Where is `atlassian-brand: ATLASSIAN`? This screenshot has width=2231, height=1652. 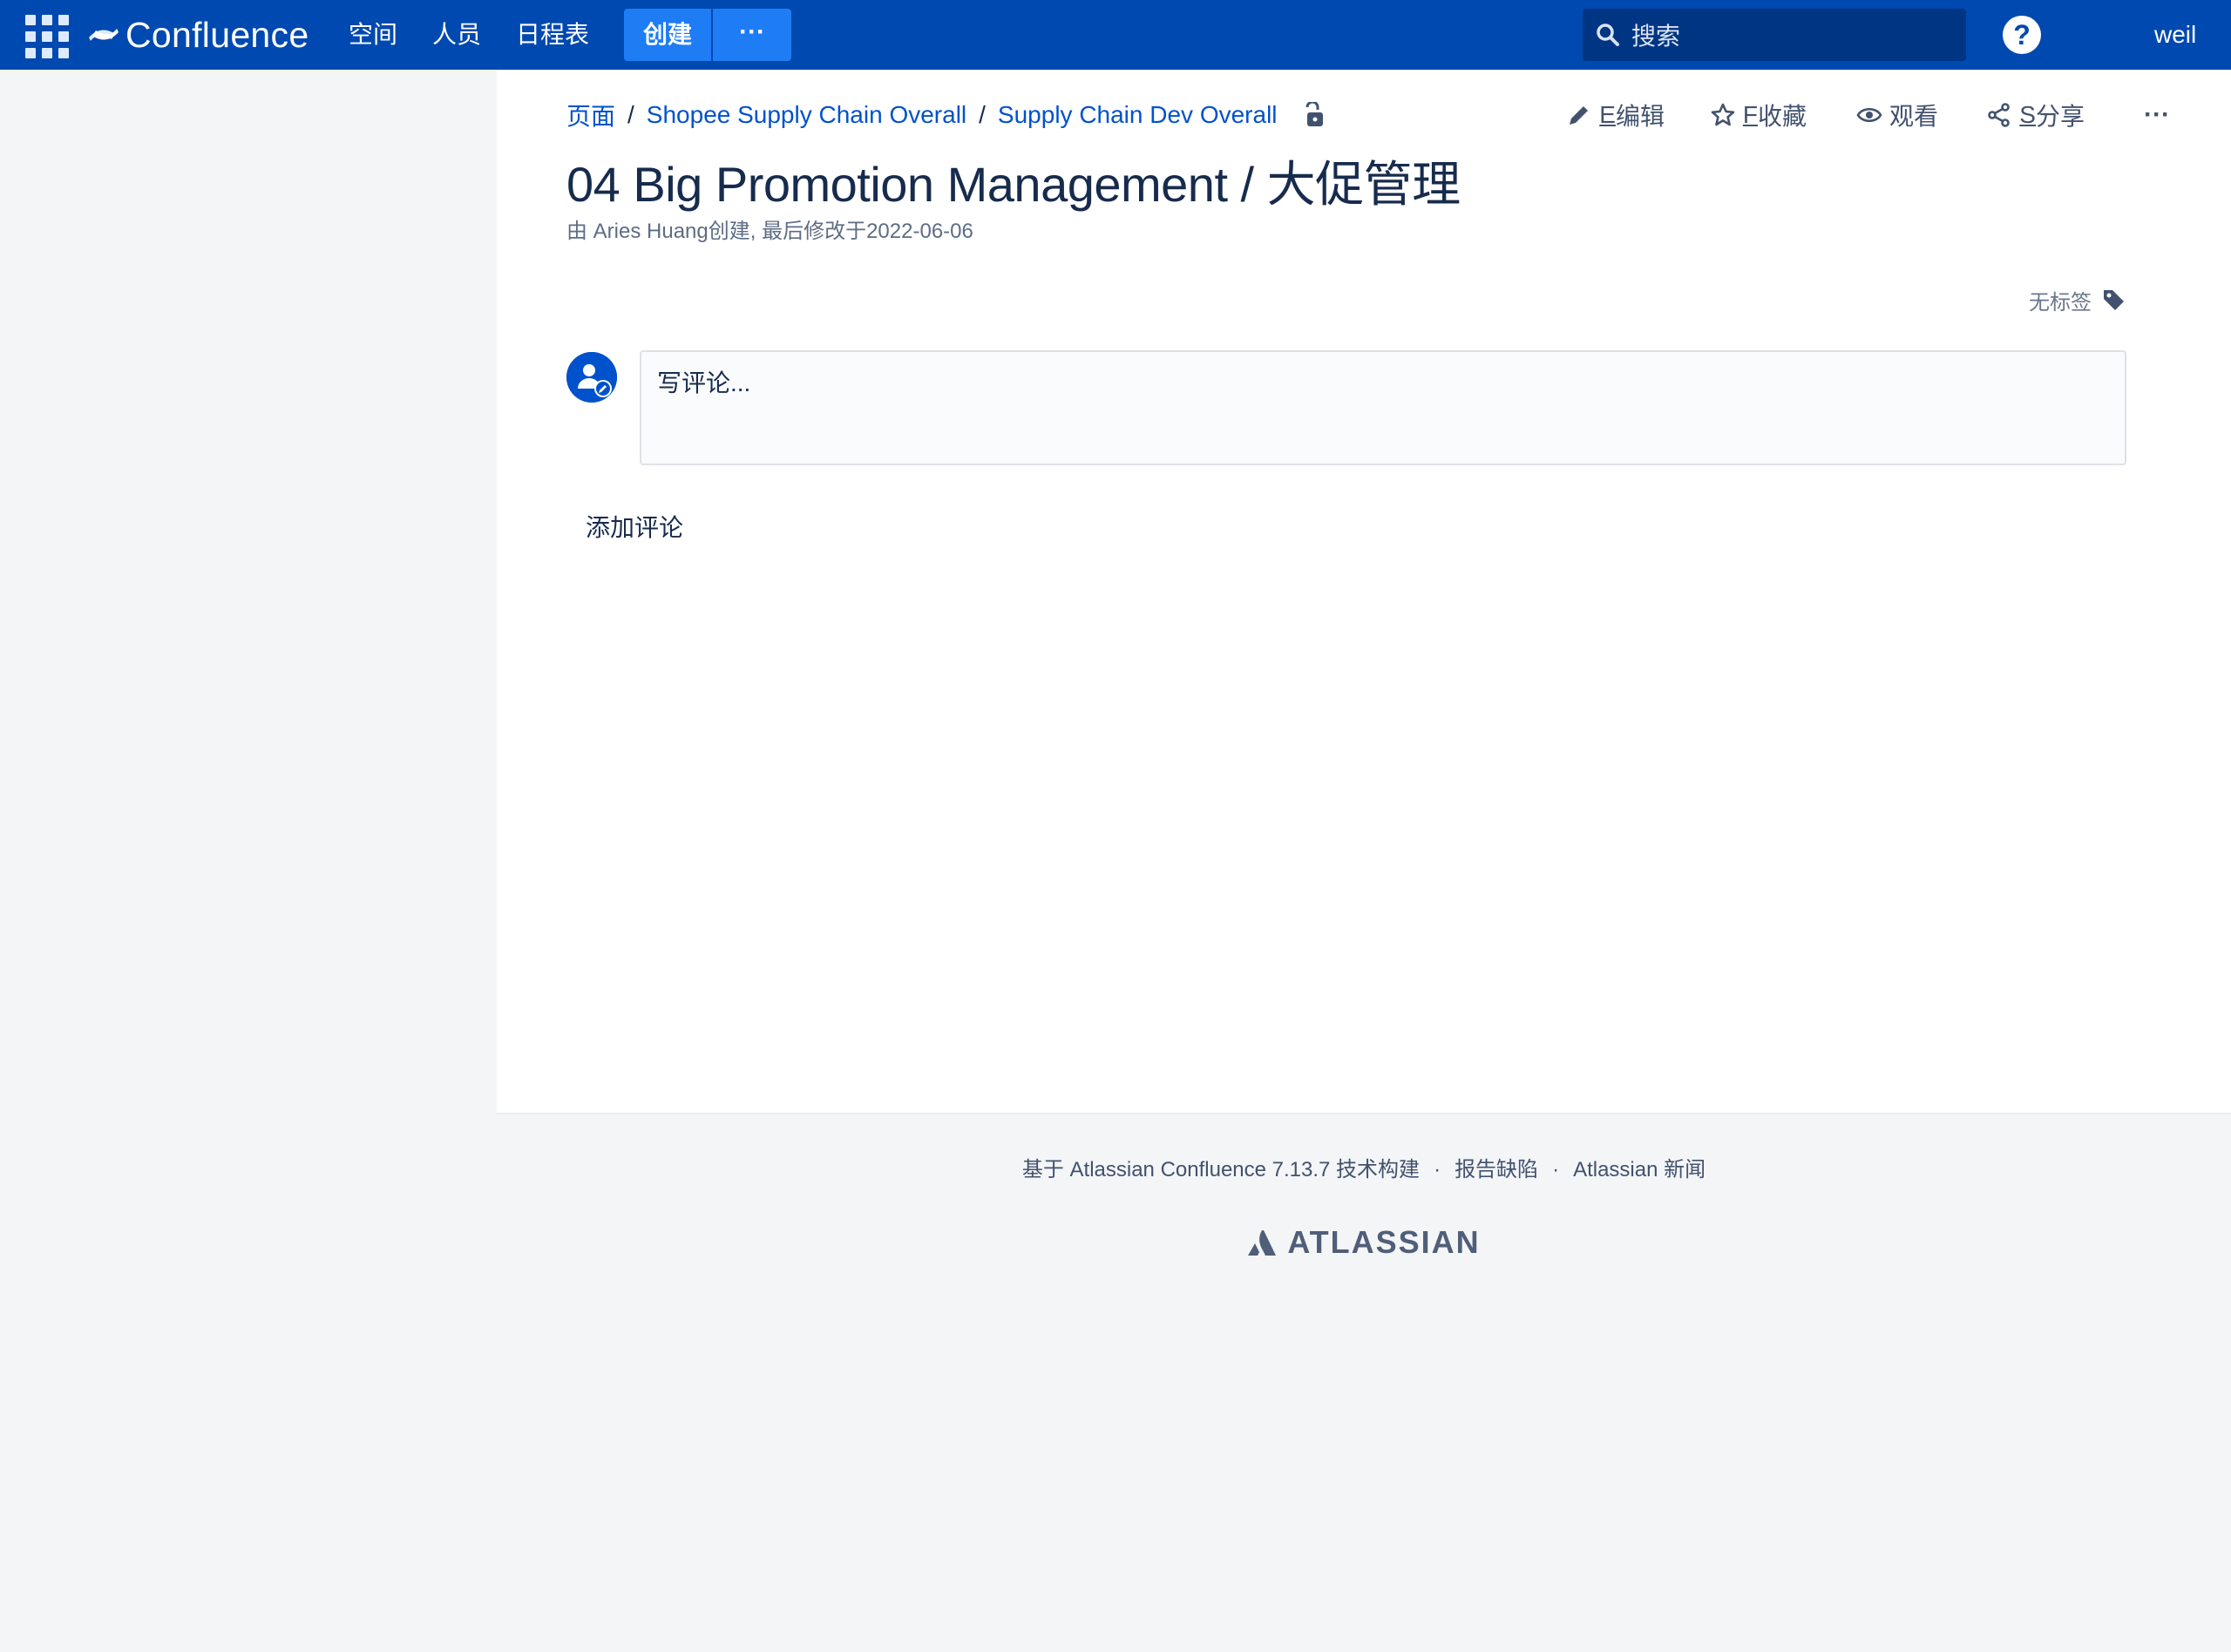 atlassian-brand: ATLASSIAN is located at coordinates (1384, 1242).